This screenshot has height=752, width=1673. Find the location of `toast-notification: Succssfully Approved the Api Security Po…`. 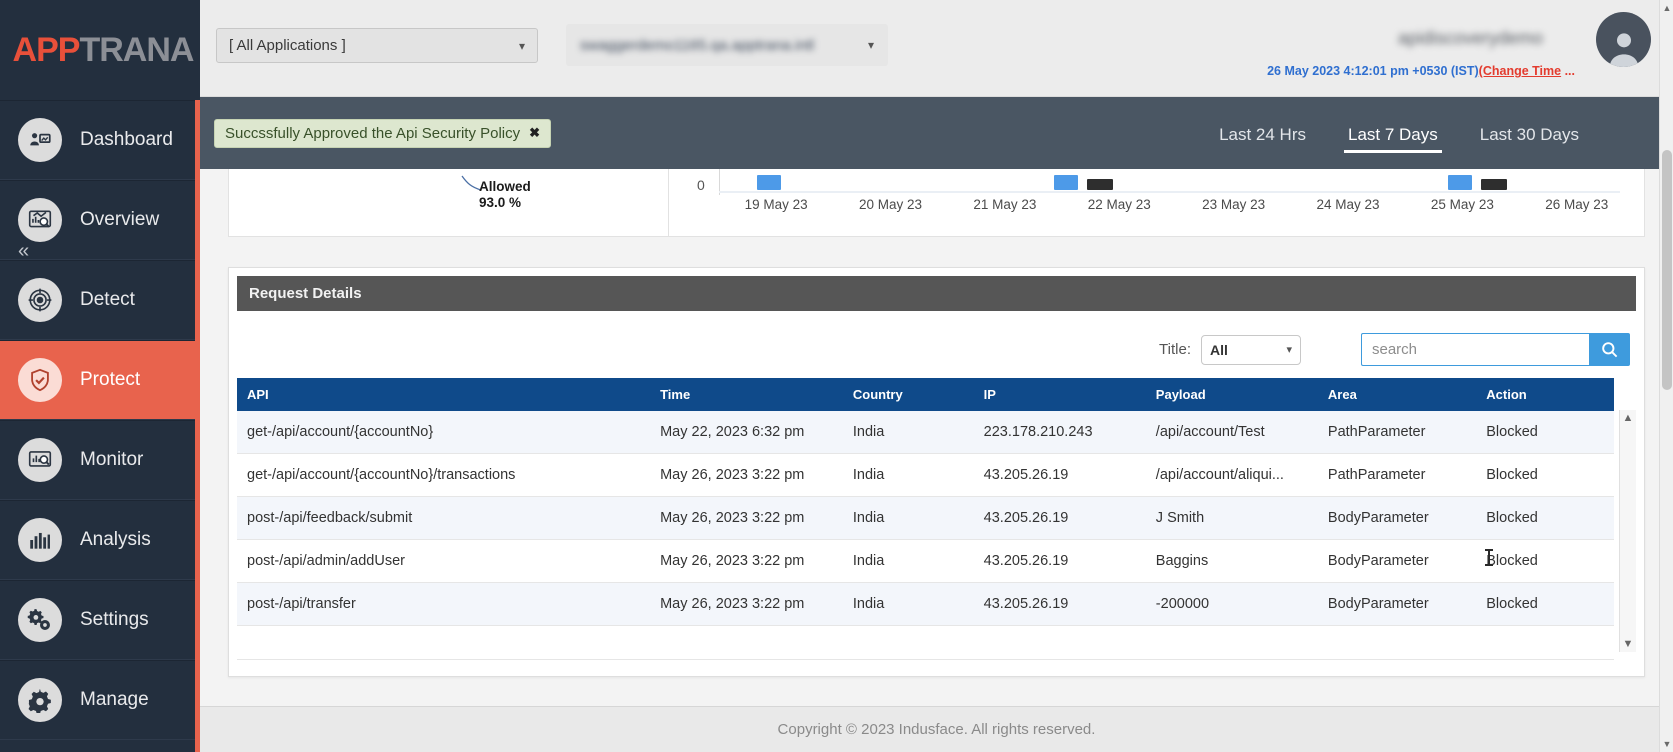

toast-notification: Succssfully Approved the Api Security Po… is located at coordinates (383, 133).